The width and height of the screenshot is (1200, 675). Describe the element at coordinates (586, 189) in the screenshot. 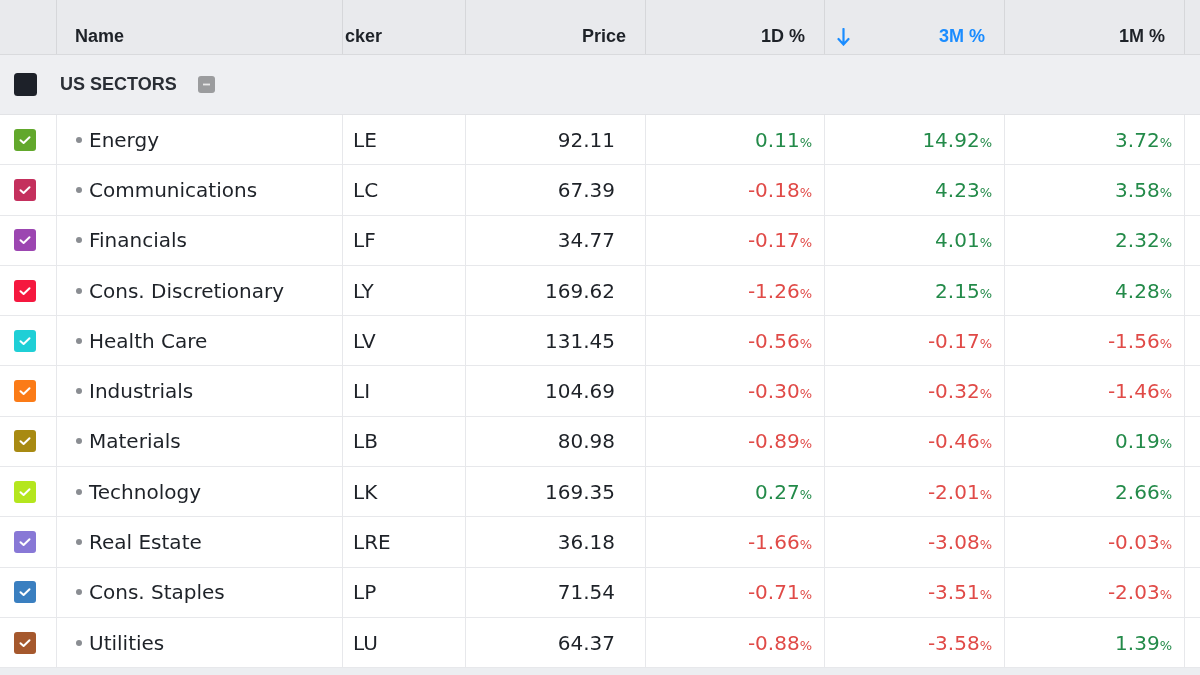

I see `price-value: 67.39` at that location.